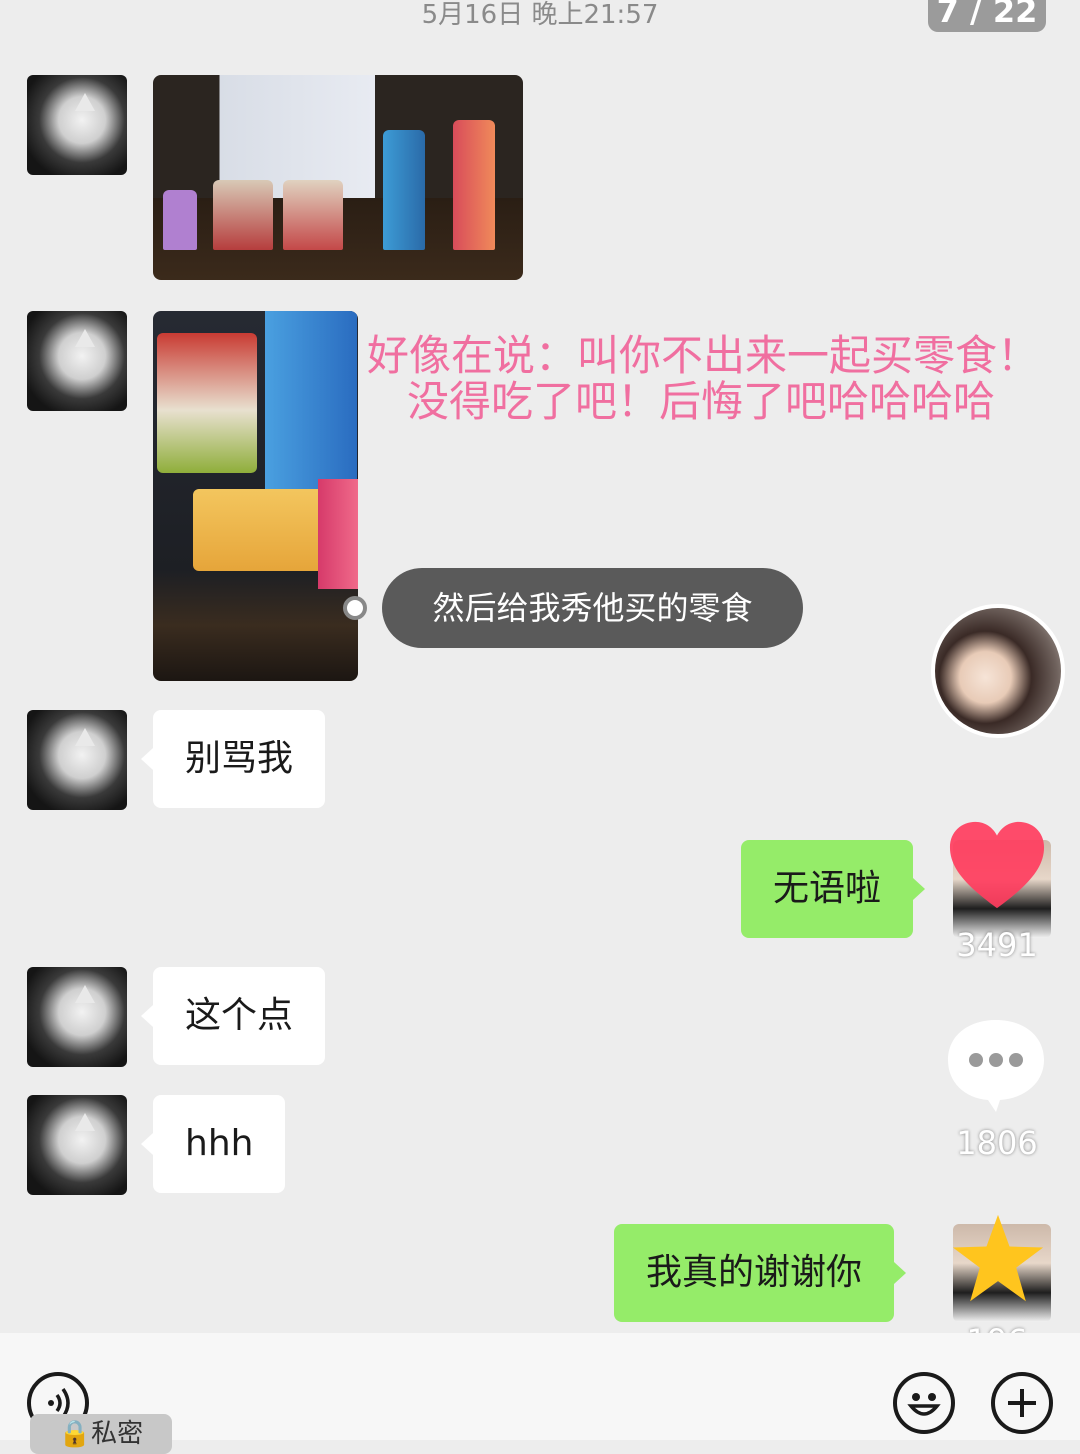 The width and height of the screenshot is (1080, 1454). What do you see at coordinates (117, 1434) in the screenshot?
I see `private-label: 私密` at bounding box center [117, 1434].